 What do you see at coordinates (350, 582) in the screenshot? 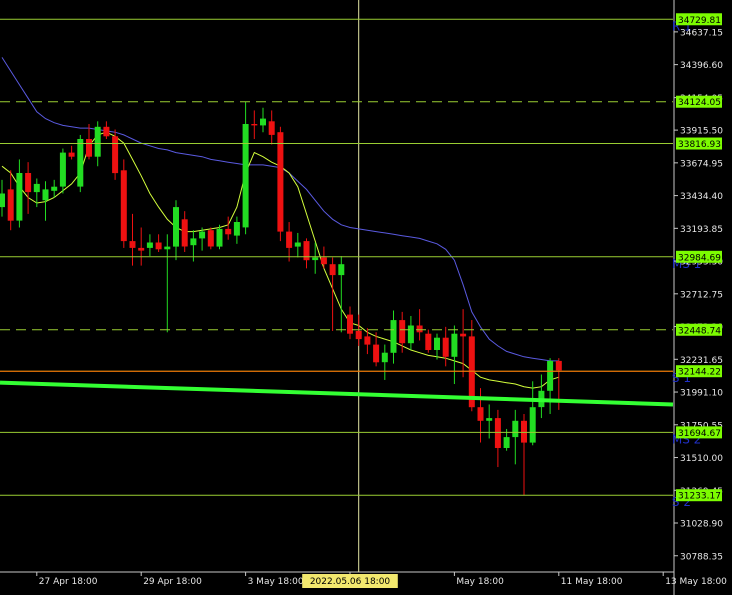
I see `time-label: 2022.05.06 18:00` at bounding box center [350, 582].